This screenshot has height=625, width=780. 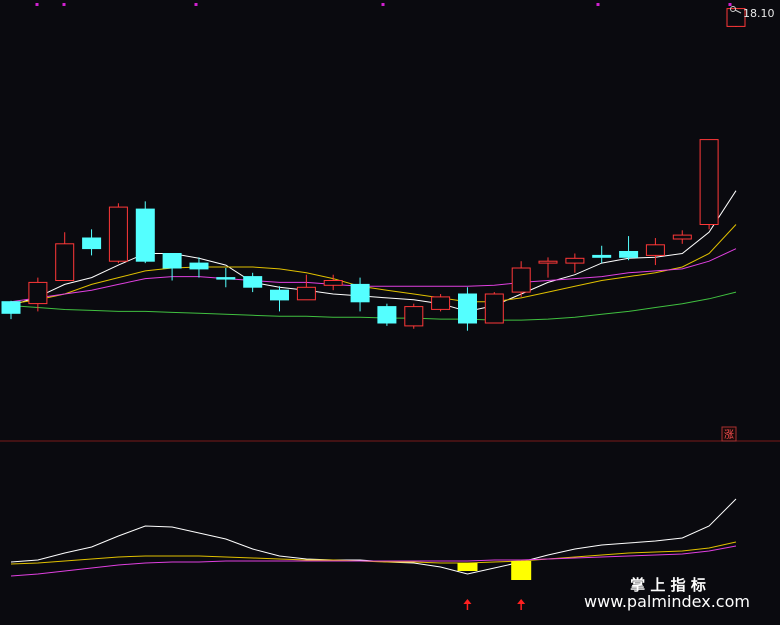 I want to click on limit-up-badge: 涨, so click(x=729, y=434).